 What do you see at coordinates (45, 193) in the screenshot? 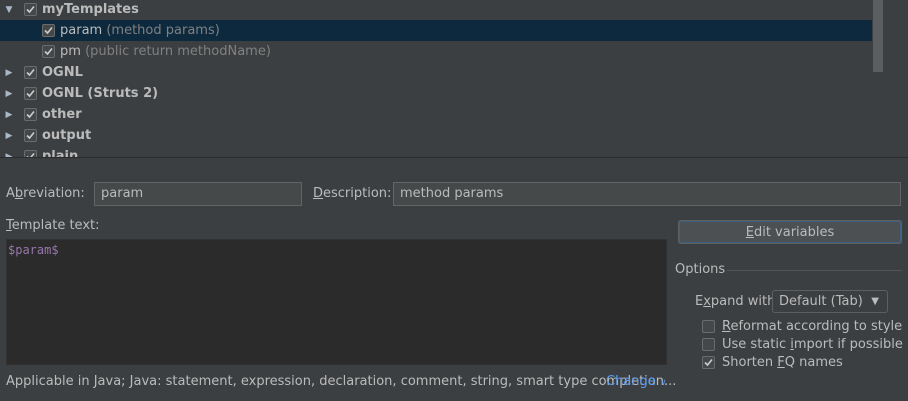
I see `abbreviation-label: AbAbreviation:` at bounding box center [45, 193].